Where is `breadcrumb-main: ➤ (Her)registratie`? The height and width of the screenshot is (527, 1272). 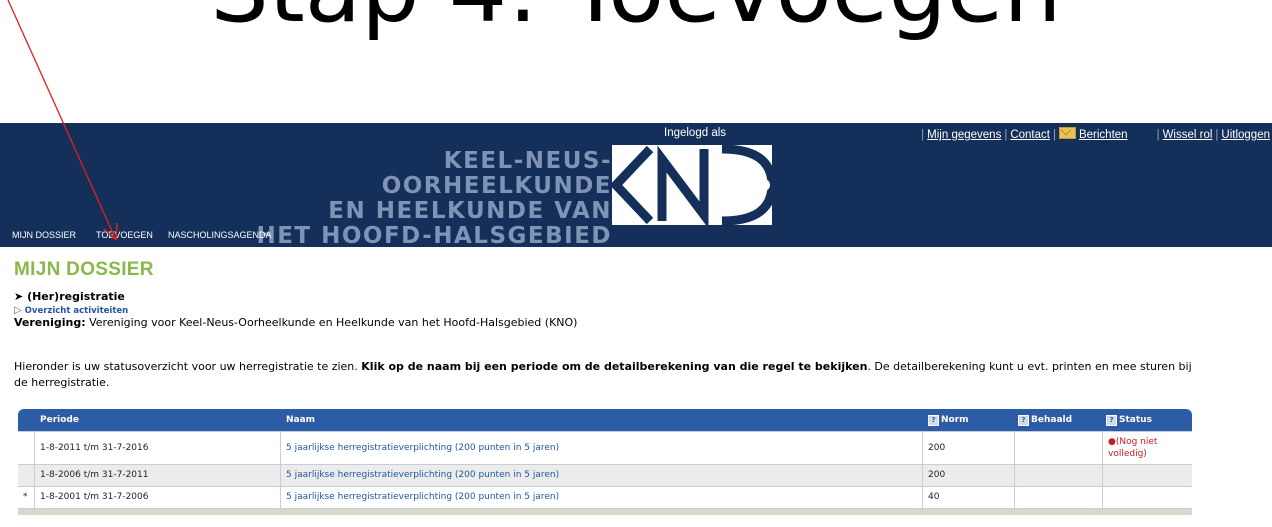
breadcrumb-main: ➤ (Her)registratie is located at coordinates (69, 296).